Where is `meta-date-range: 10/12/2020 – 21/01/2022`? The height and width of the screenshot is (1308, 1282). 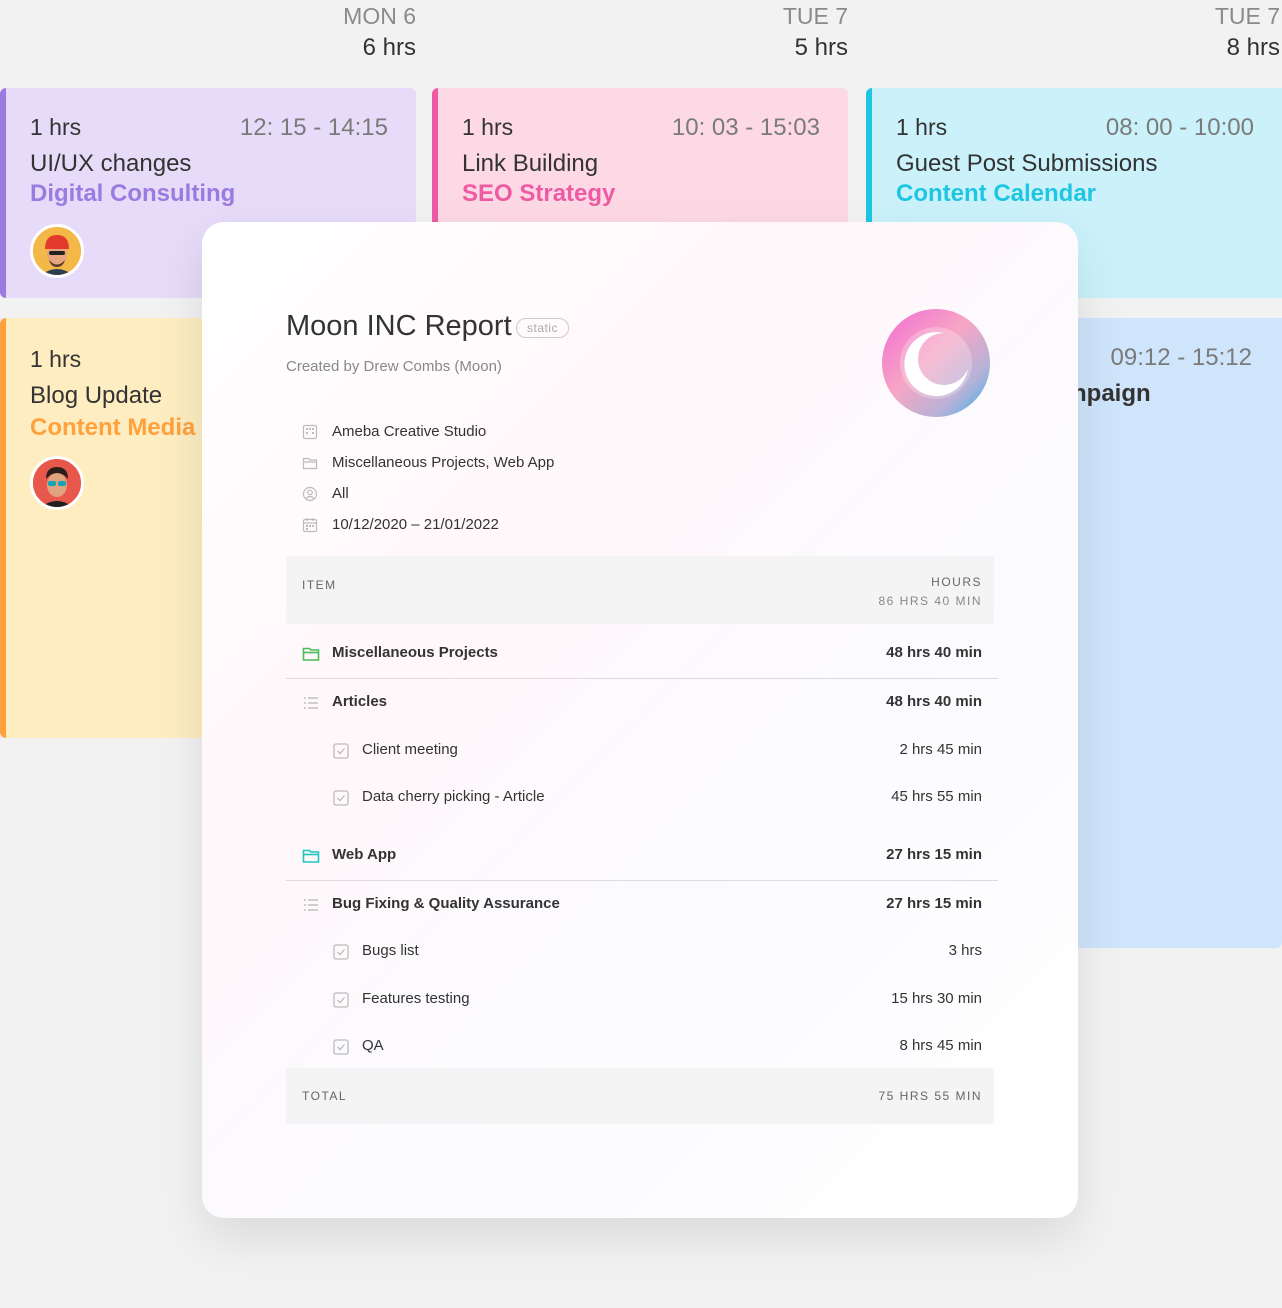 meta-date-range: 10/12/2020 – 21/01/2022 is located at coordinates (400, 524).